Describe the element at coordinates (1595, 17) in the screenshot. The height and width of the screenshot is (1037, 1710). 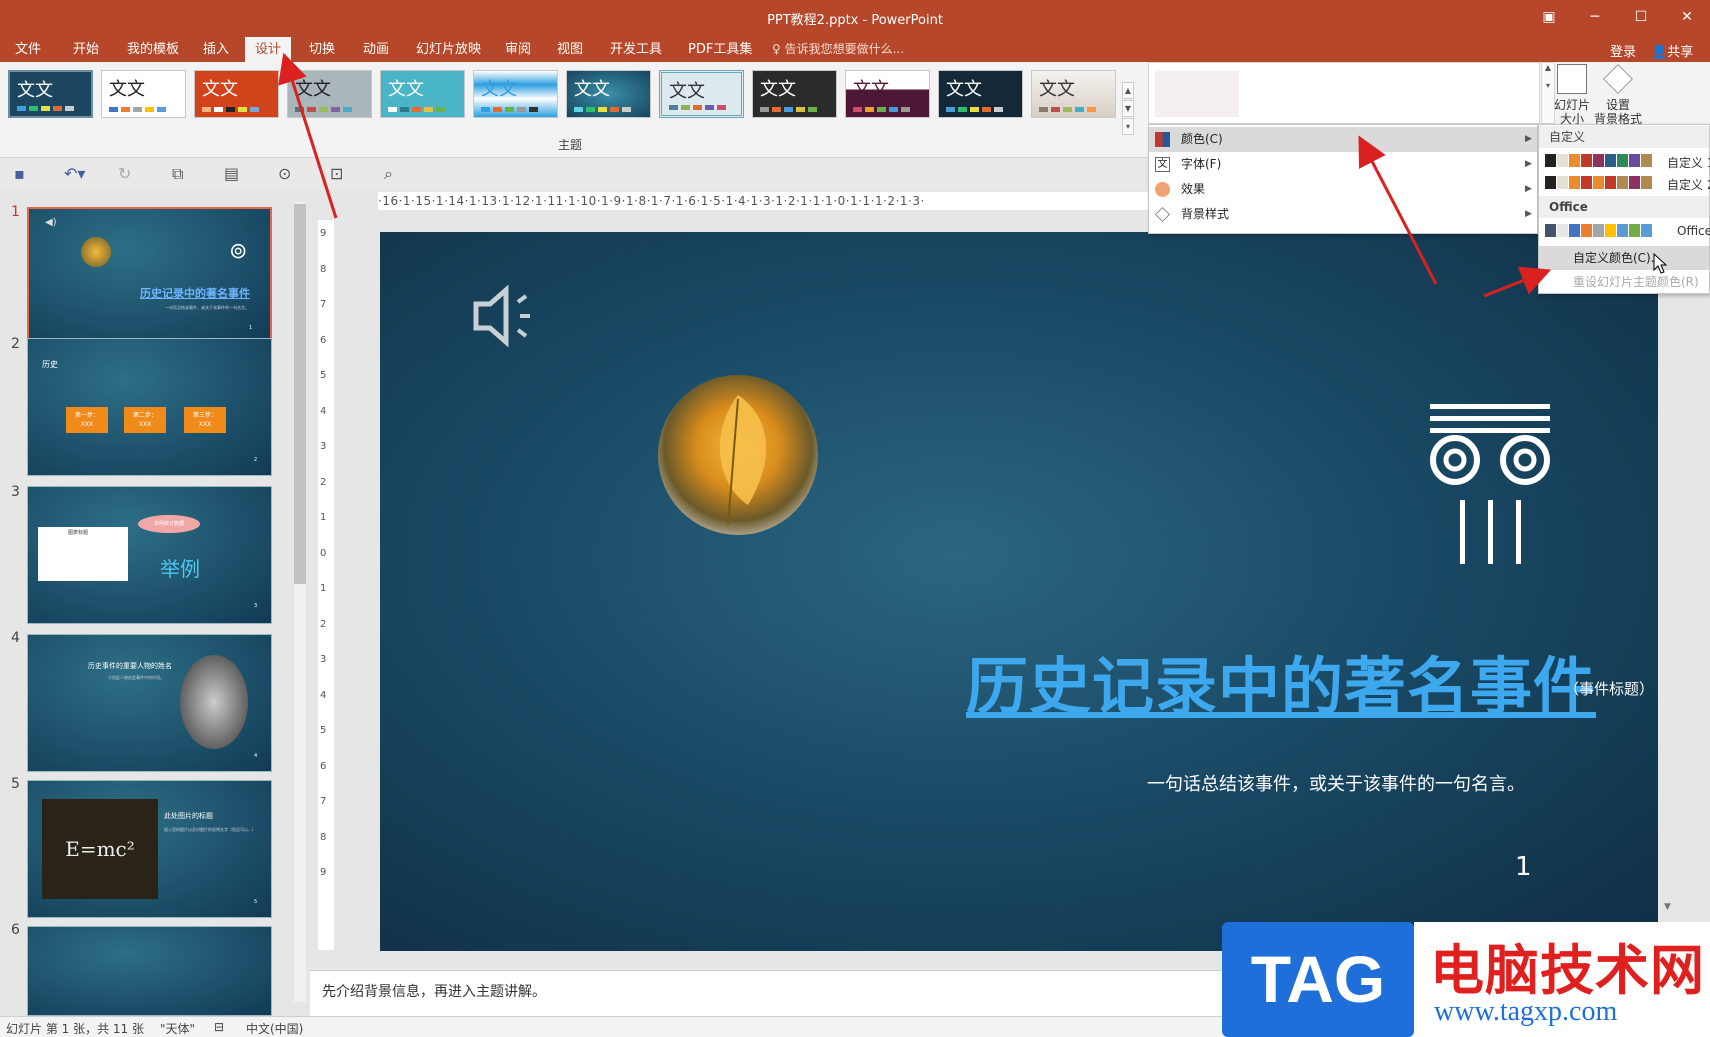
I see `minimize-button: ─` at that location.